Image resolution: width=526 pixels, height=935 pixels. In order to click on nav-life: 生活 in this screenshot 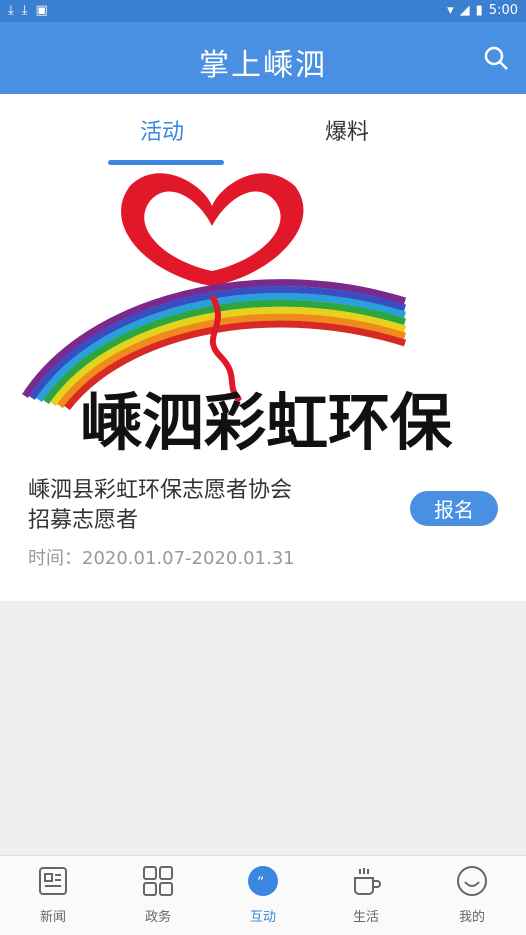, I will do `click(366, 894)`.